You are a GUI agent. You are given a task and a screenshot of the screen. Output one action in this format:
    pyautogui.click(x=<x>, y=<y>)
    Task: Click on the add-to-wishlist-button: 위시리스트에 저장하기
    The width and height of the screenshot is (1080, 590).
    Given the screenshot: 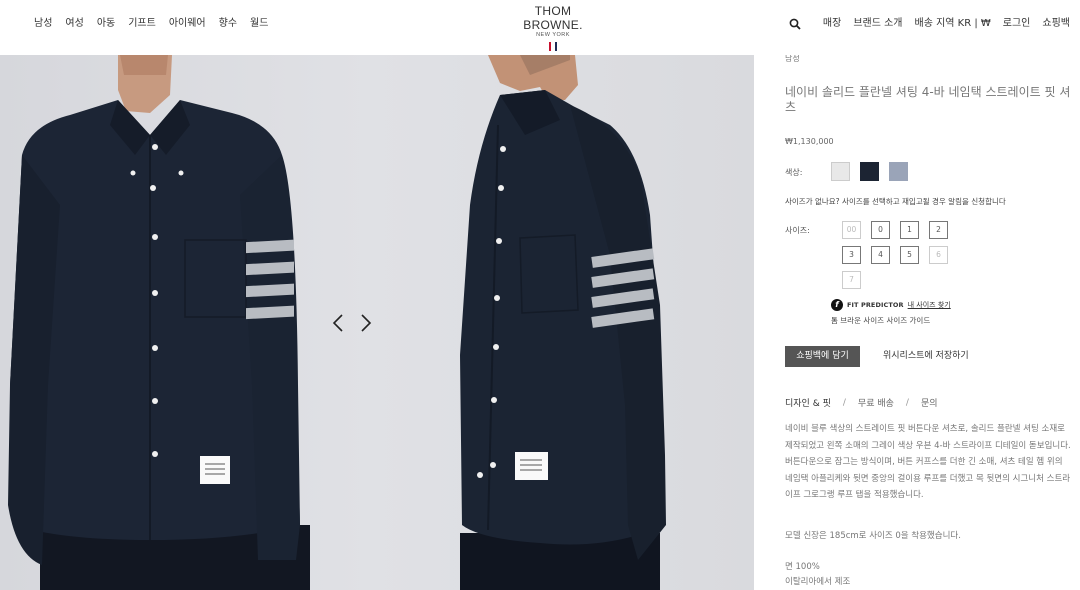 What is the action you would take?
    pyautogui.click(x=926, y=356)
    